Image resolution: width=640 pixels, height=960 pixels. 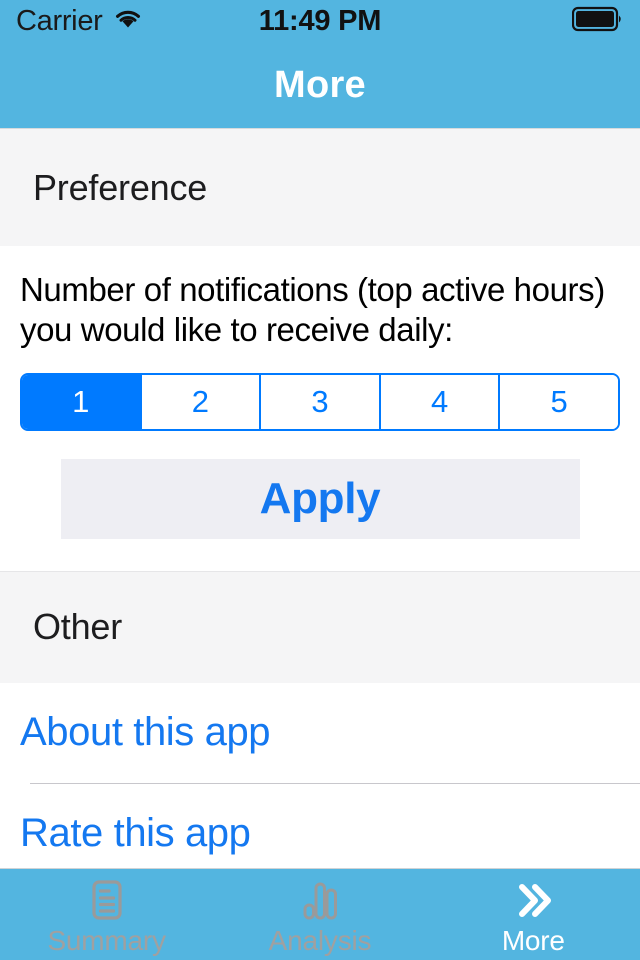 I want to click on preference-section-spacer, so click(x=320, y=554).